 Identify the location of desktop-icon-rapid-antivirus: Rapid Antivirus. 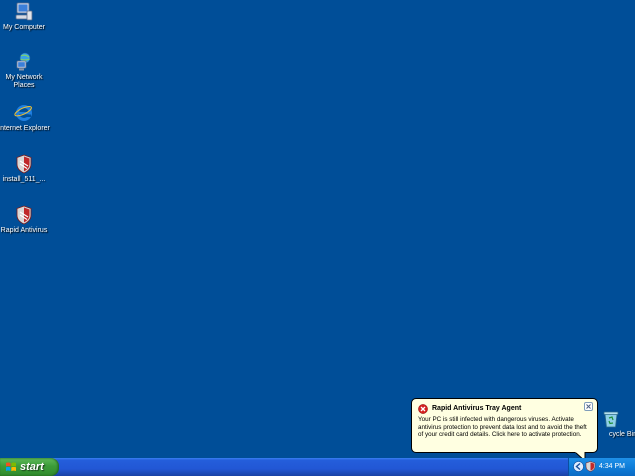
(26, 220).